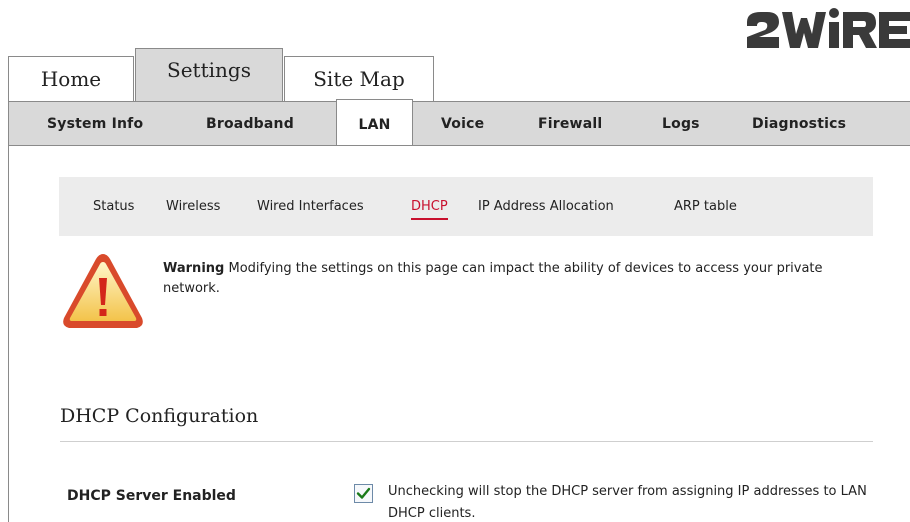  I want to click on lan-link-dhcp: DHCP, so click(429, 209).